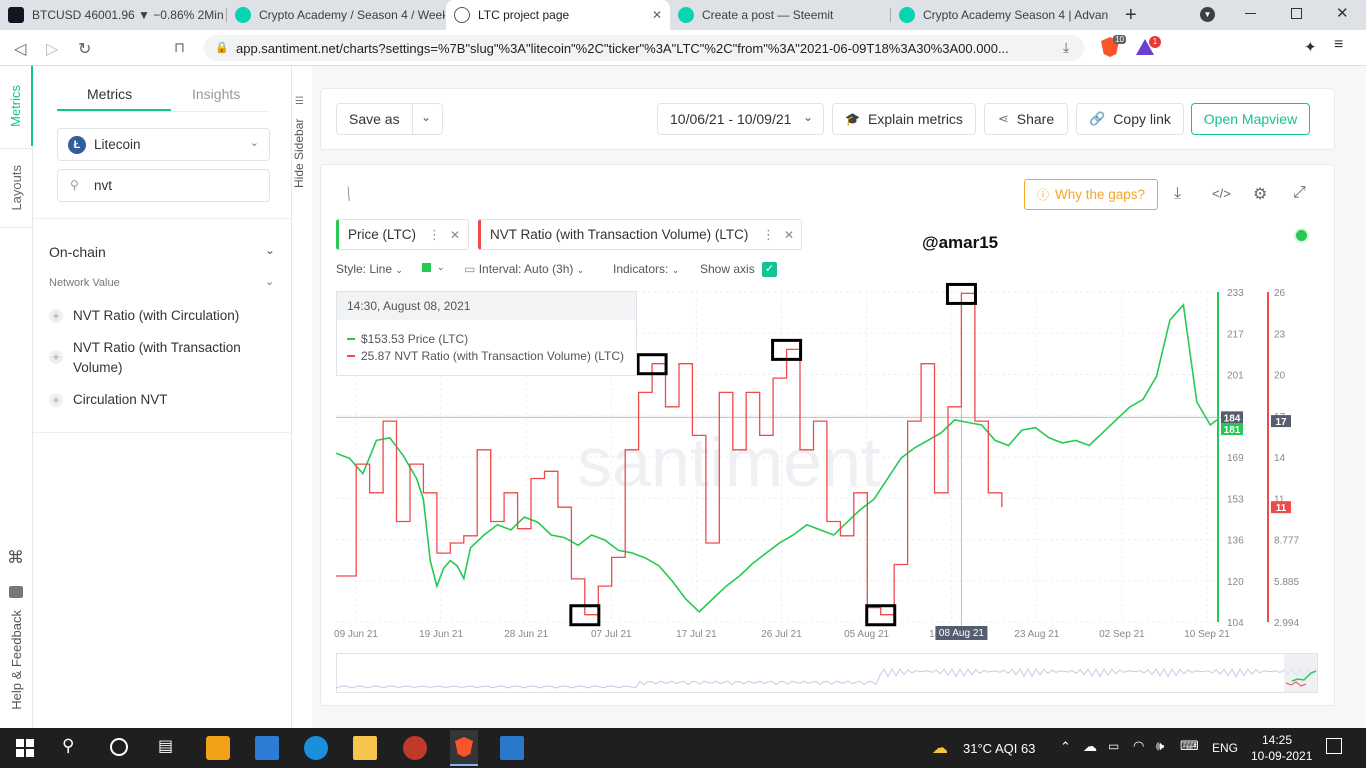 The height and width of the screenshot is (768, 1366). What do you see at coordinates (16, 660) in the screenshot?
I see `vtab-help-feedback: Help & Feedback` at bounding box center [16, 660].